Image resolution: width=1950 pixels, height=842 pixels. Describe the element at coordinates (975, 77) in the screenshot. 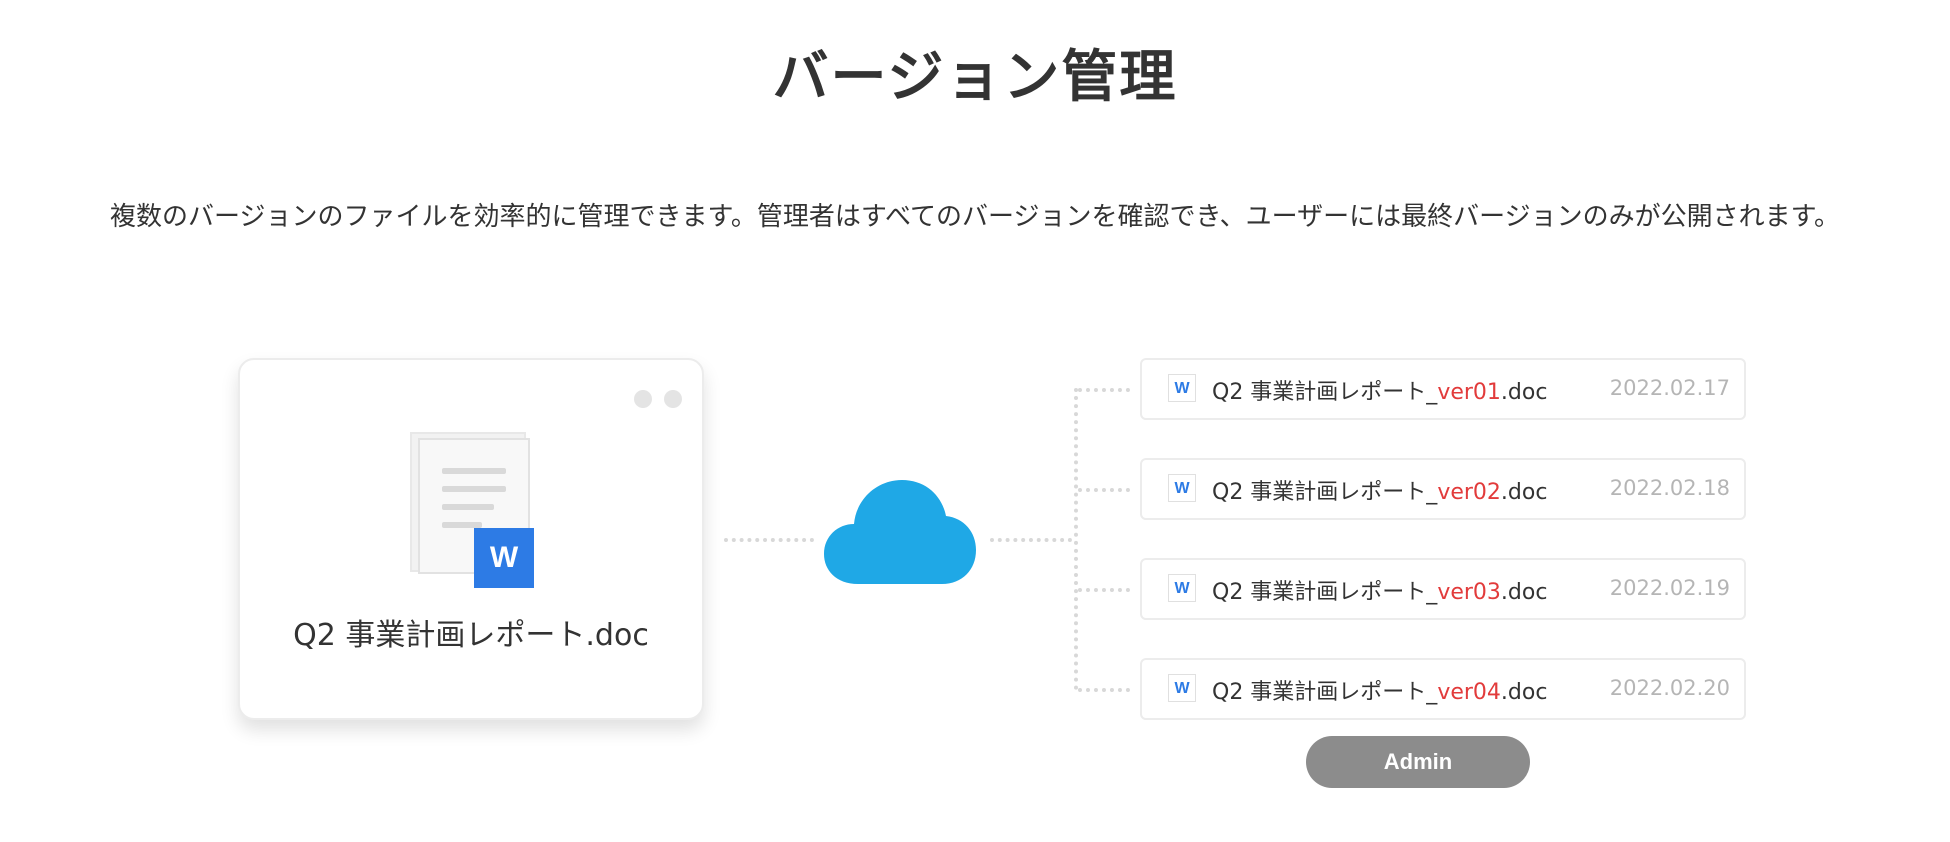

I see `page-title: バージョン管理` at that location.